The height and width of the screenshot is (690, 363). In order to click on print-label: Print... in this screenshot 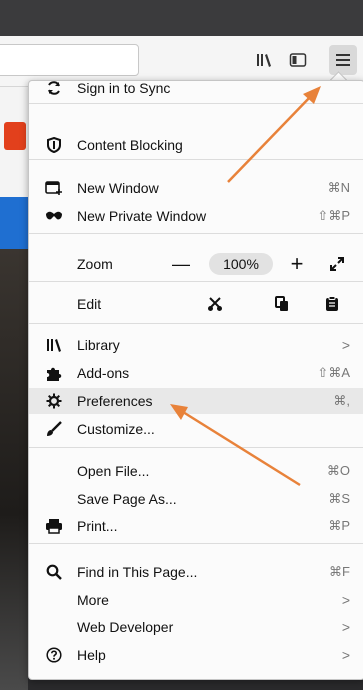, I will do `click(97, 526)`.